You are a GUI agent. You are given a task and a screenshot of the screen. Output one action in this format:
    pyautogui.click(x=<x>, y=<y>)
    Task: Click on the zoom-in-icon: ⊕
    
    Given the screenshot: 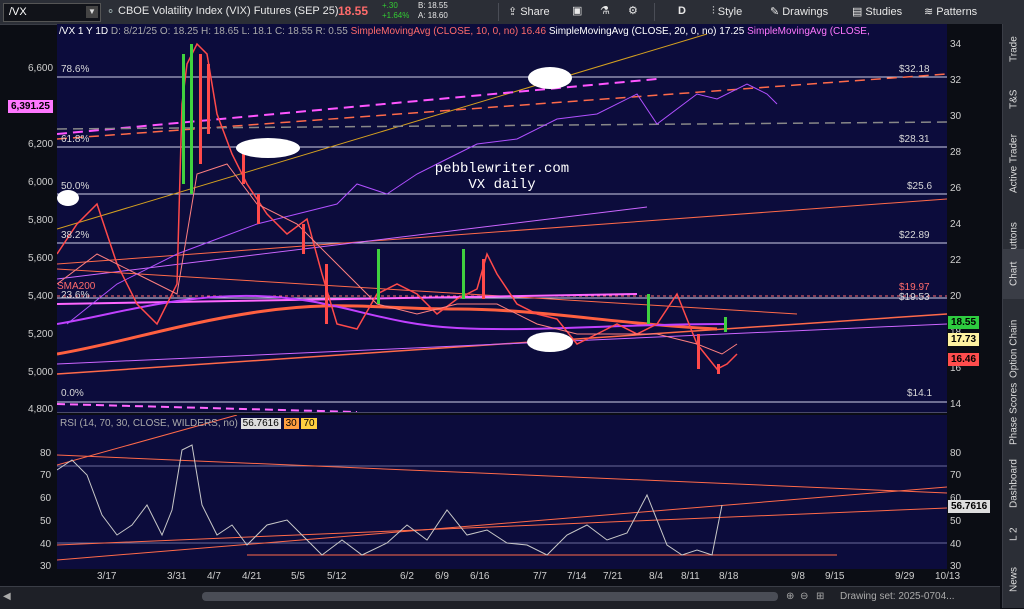 What is the action you would take?
    pyautogui.click(x=790, y=596)
    